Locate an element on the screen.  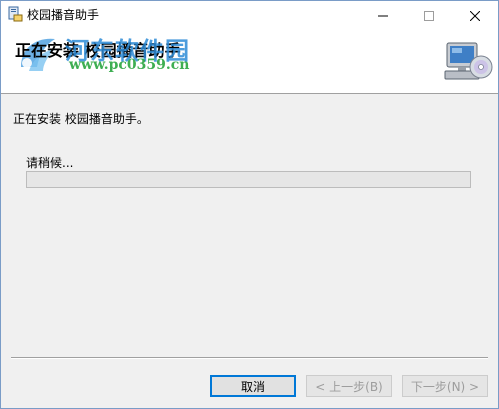
next-button: 下一步(N) > is located at coordinates (445, 386).